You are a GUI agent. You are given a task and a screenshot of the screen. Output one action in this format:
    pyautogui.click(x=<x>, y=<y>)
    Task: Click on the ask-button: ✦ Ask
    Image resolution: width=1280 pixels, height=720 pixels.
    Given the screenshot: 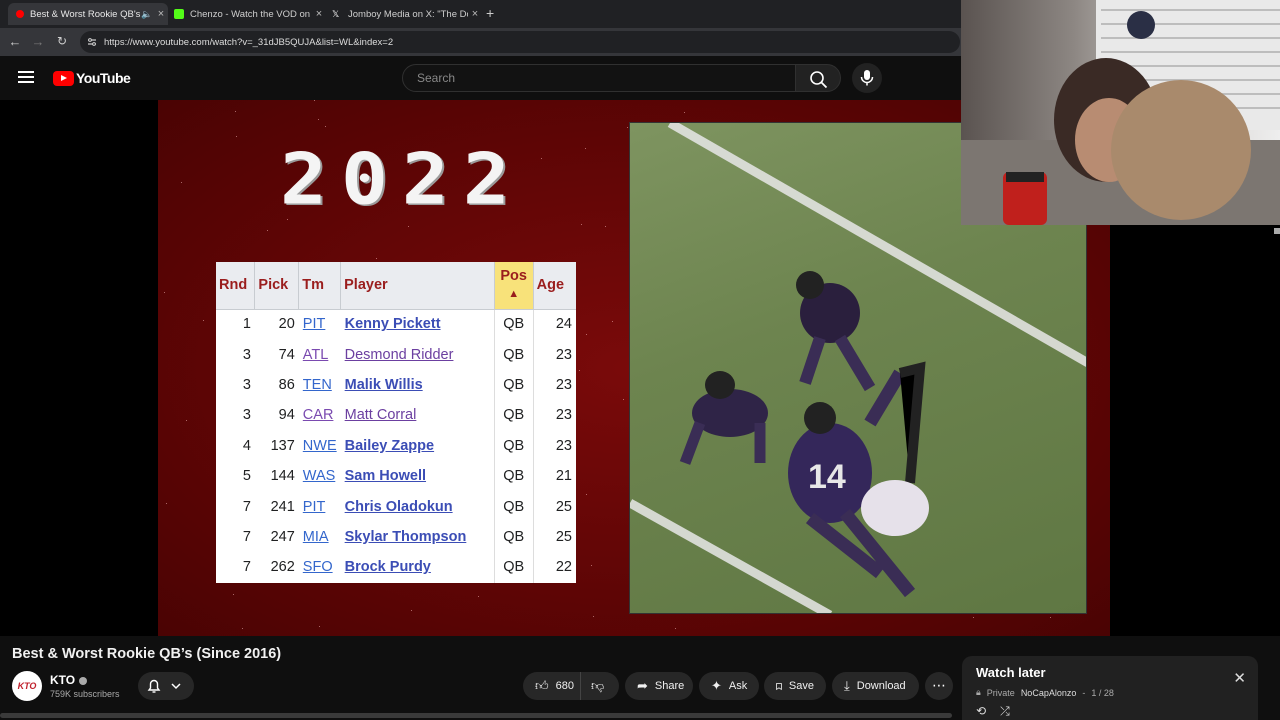 What is the action you would take?
    pyautogui.click(x=729, y=686)
    